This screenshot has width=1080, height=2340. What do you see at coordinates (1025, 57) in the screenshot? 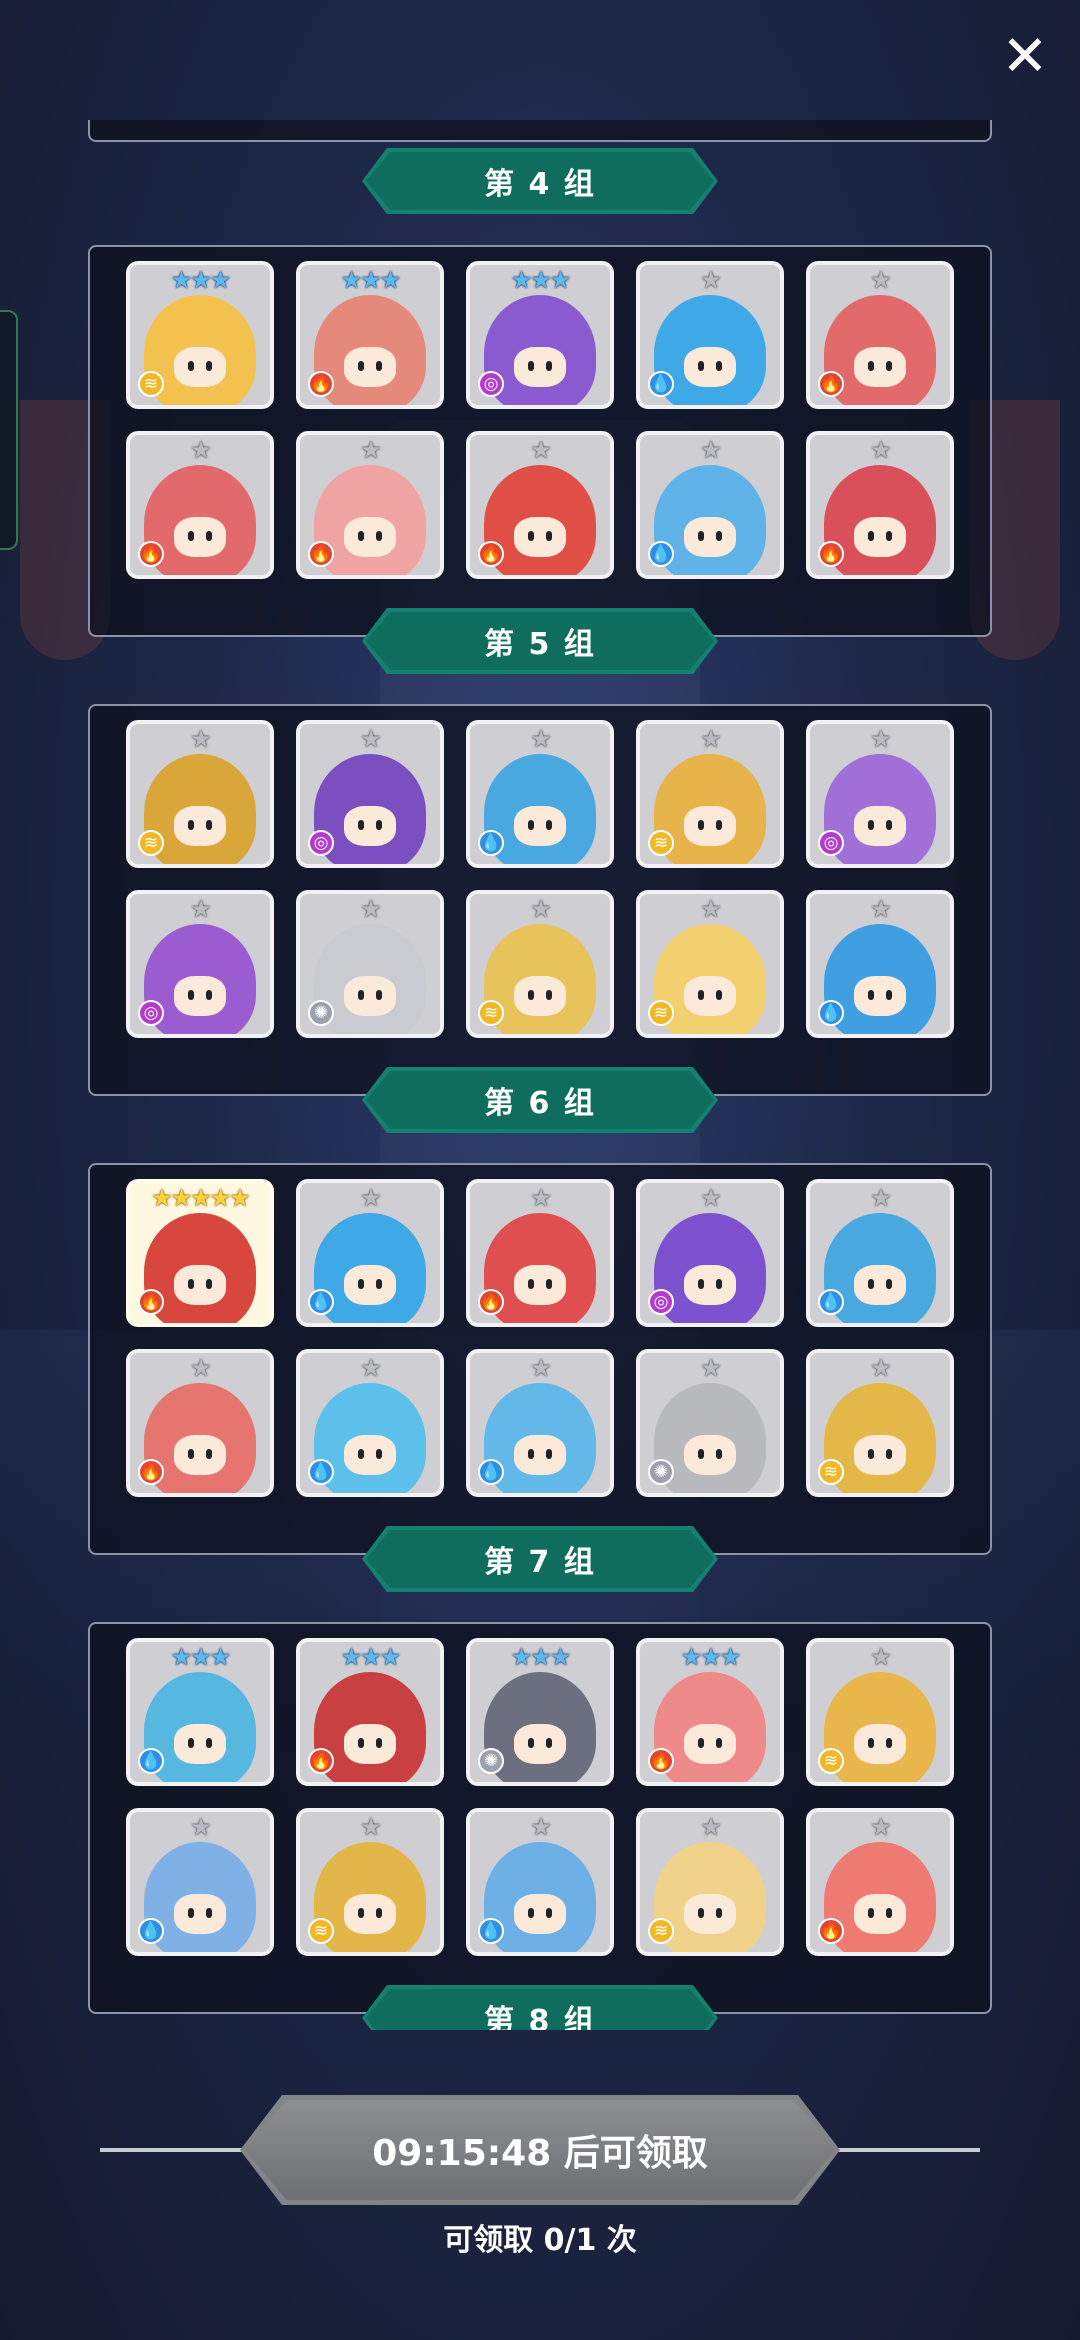
I see `close-button: ✕` at bounding box center [1025, 57].